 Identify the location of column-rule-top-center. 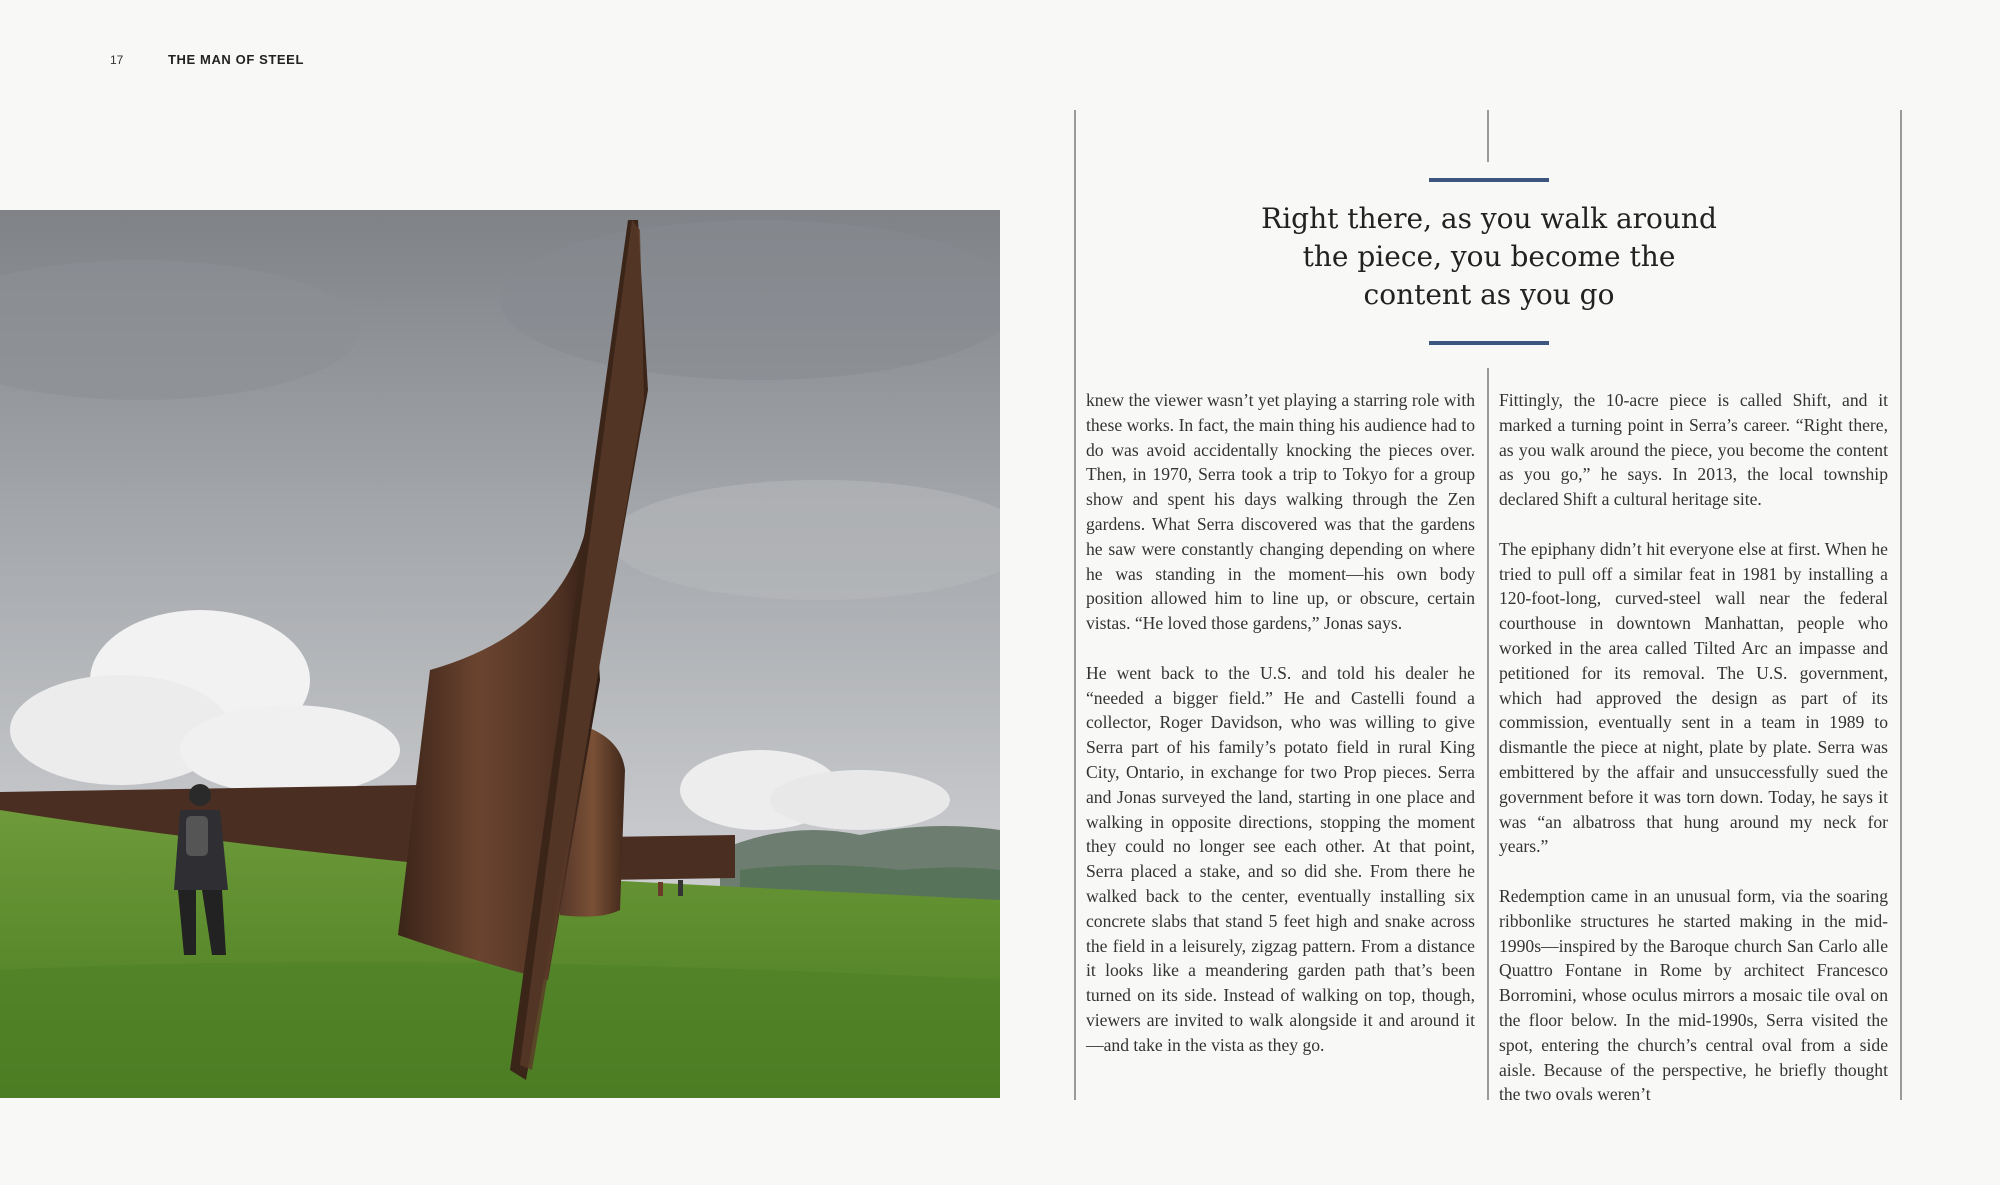
(1488, 136).